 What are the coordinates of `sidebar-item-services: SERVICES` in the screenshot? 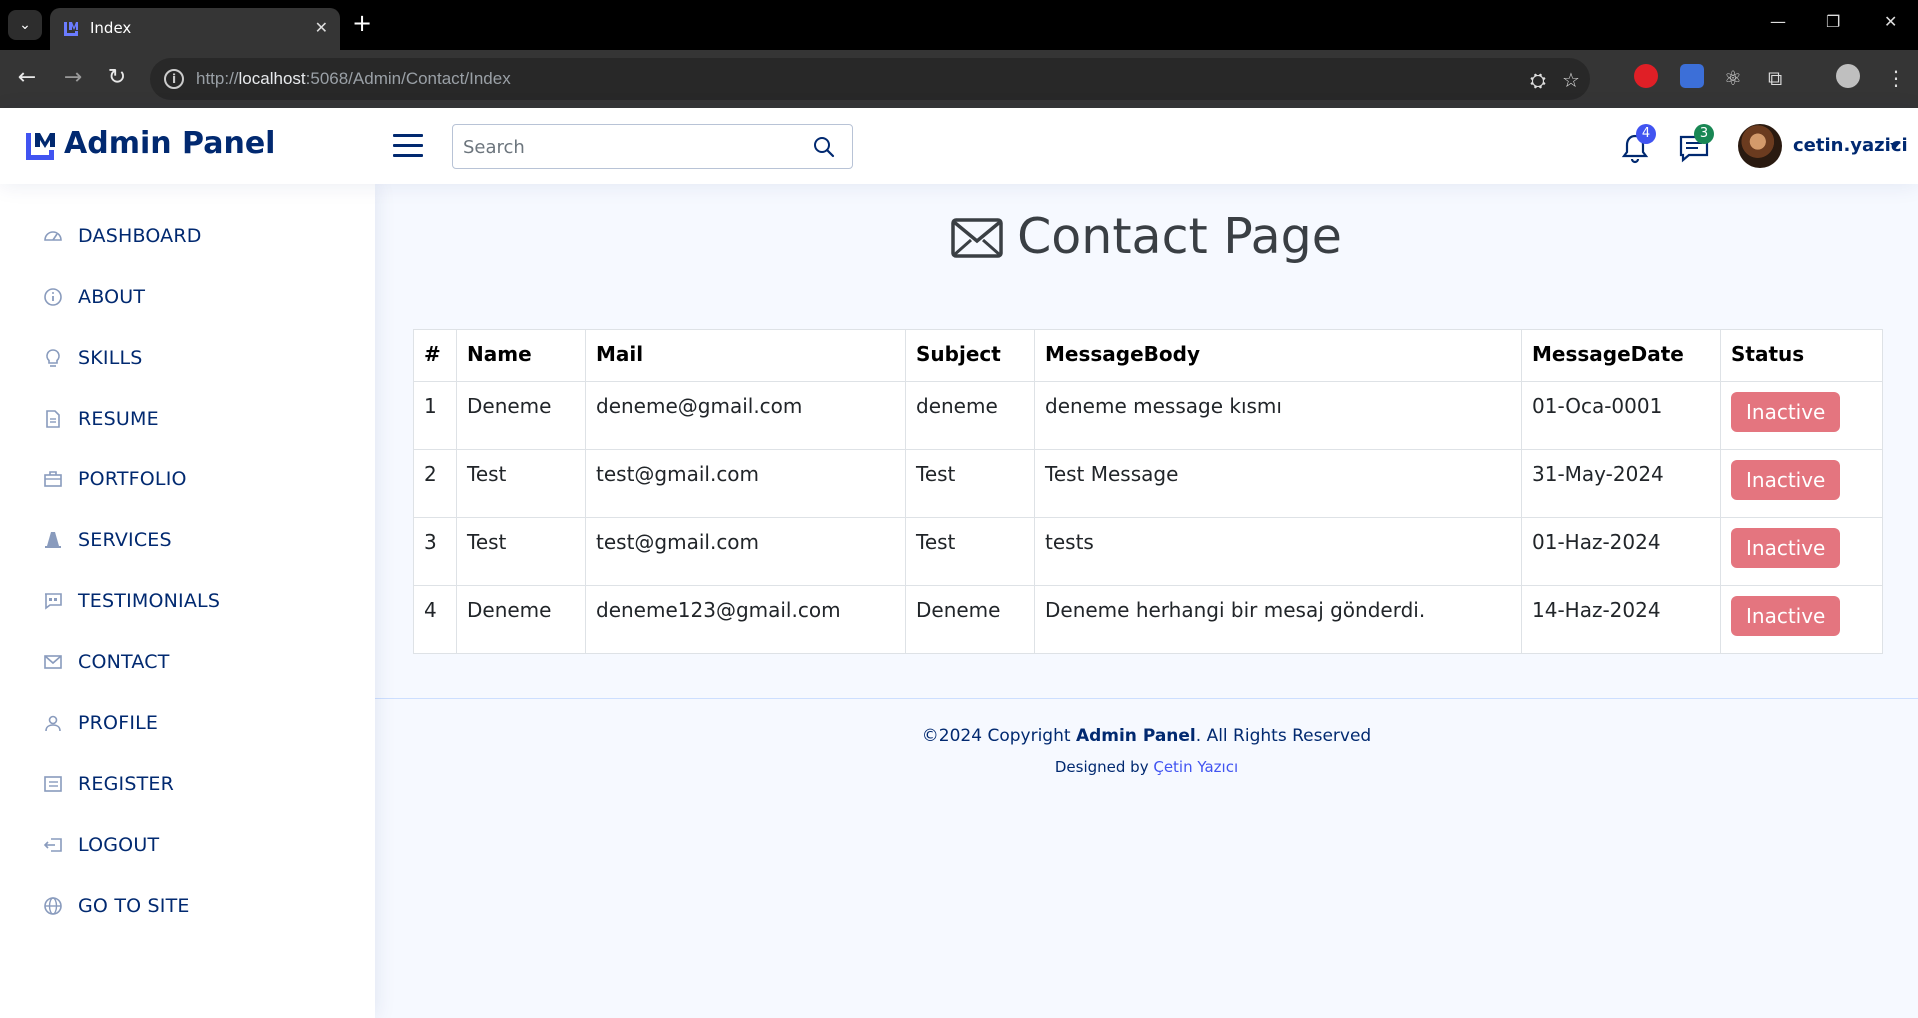 It's located at (107, 540).